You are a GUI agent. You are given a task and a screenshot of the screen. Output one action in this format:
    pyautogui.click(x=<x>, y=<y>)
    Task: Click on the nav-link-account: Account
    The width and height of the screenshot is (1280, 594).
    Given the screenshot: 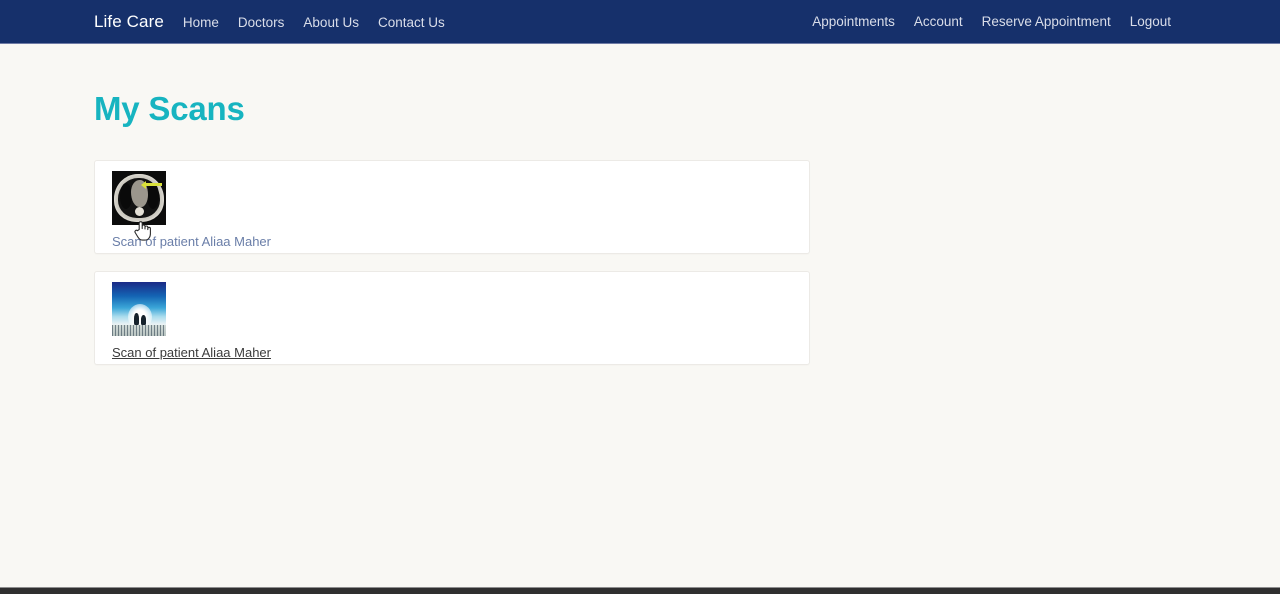 What is the action you would take?
    pyautogui.click(x=938, y=21)
    